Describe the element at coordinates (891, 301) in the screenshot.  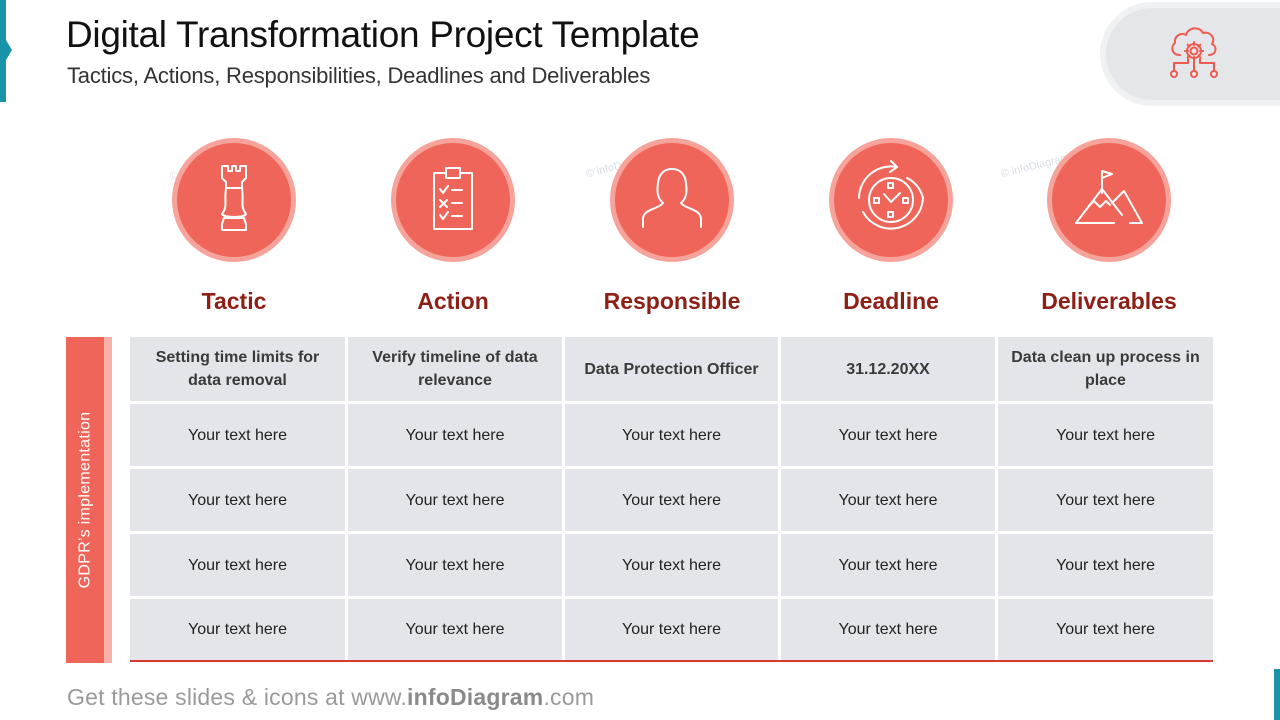
I see `column-label: Deadline` at that location.